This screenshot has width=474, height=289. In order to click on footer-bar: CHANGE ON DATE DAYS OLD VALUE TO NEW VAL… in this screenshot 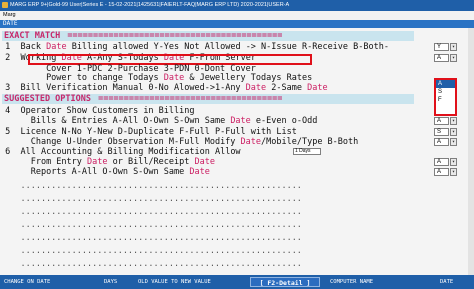, I will do `click(237, 282)`.